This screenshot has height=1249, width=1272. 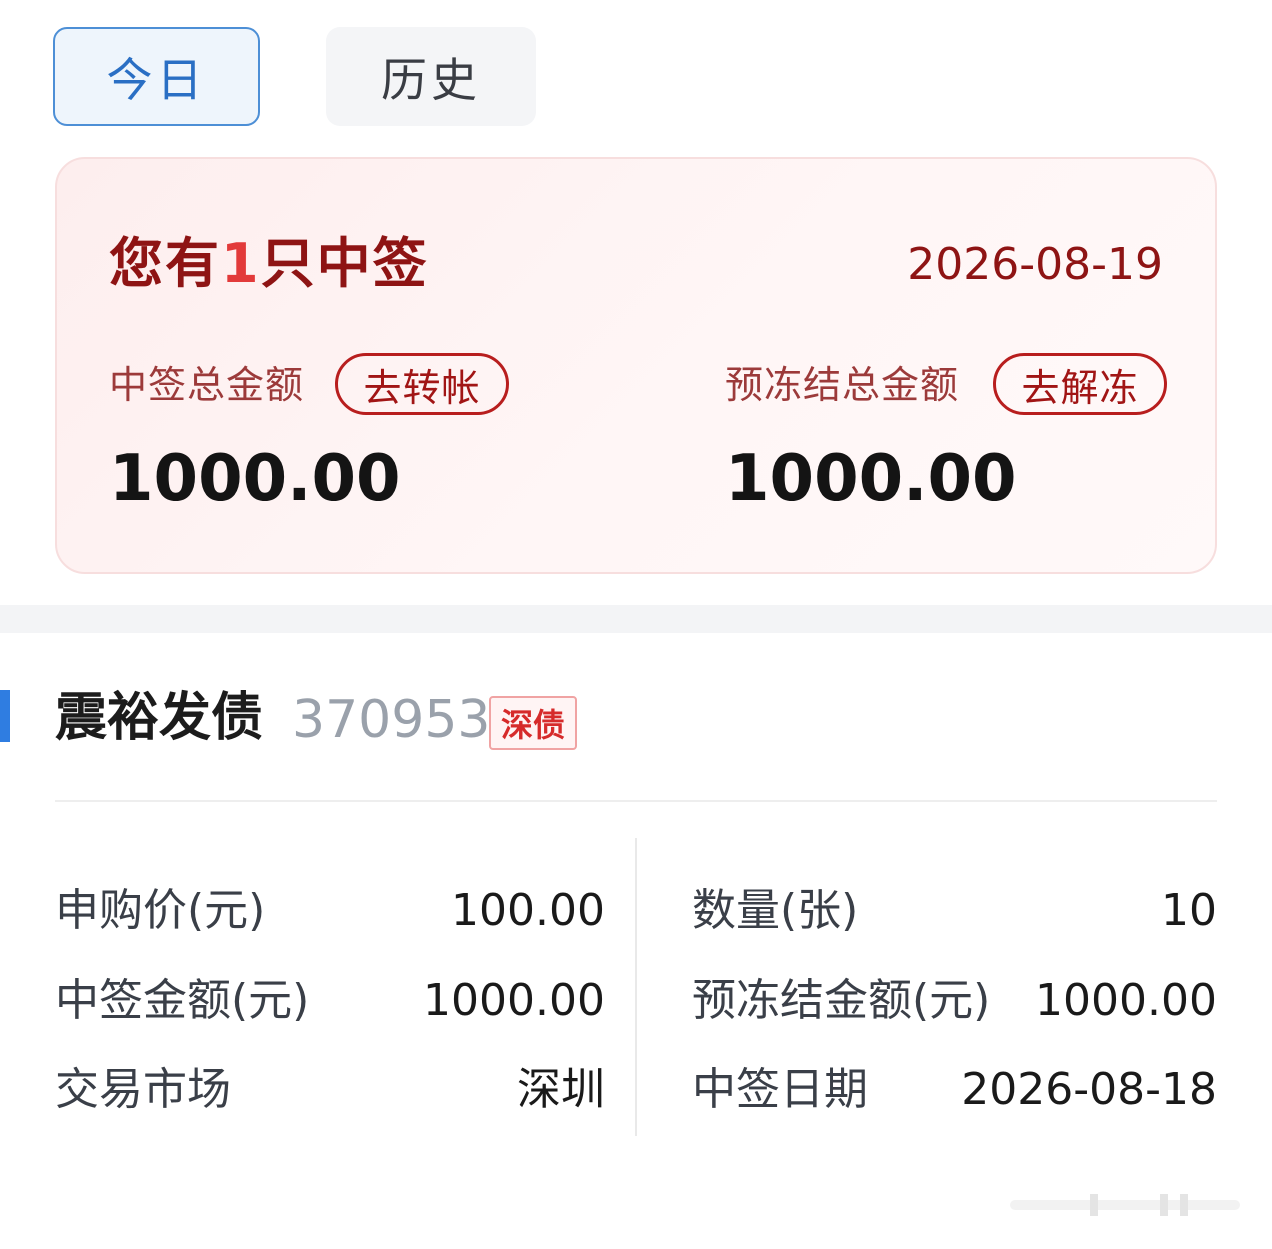 What do you see at coordinates (954, 1090) in the screenshot?
I see `detail-row-allotment-date: 中签日期 2026-08-18` at bounding box center [954, 1090].